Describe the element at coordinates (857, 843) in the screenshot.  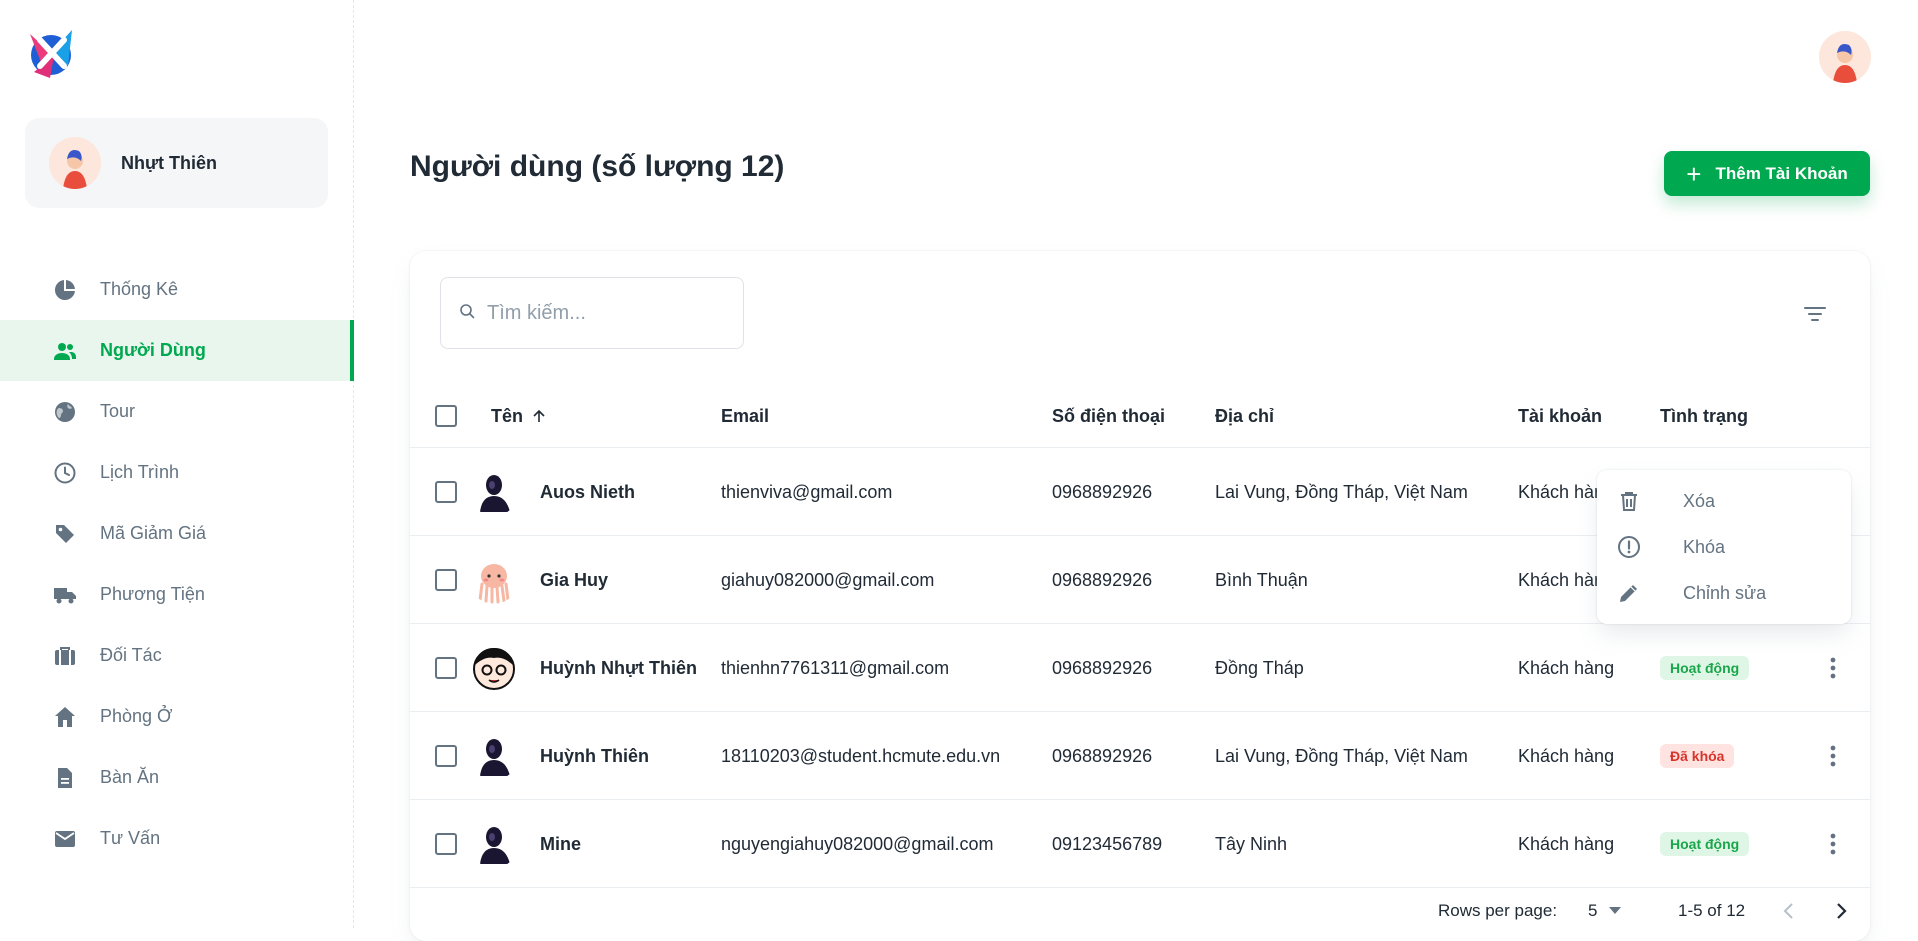
I see `cell-email: nguyengiahuy082000@gmail.com` at that location.